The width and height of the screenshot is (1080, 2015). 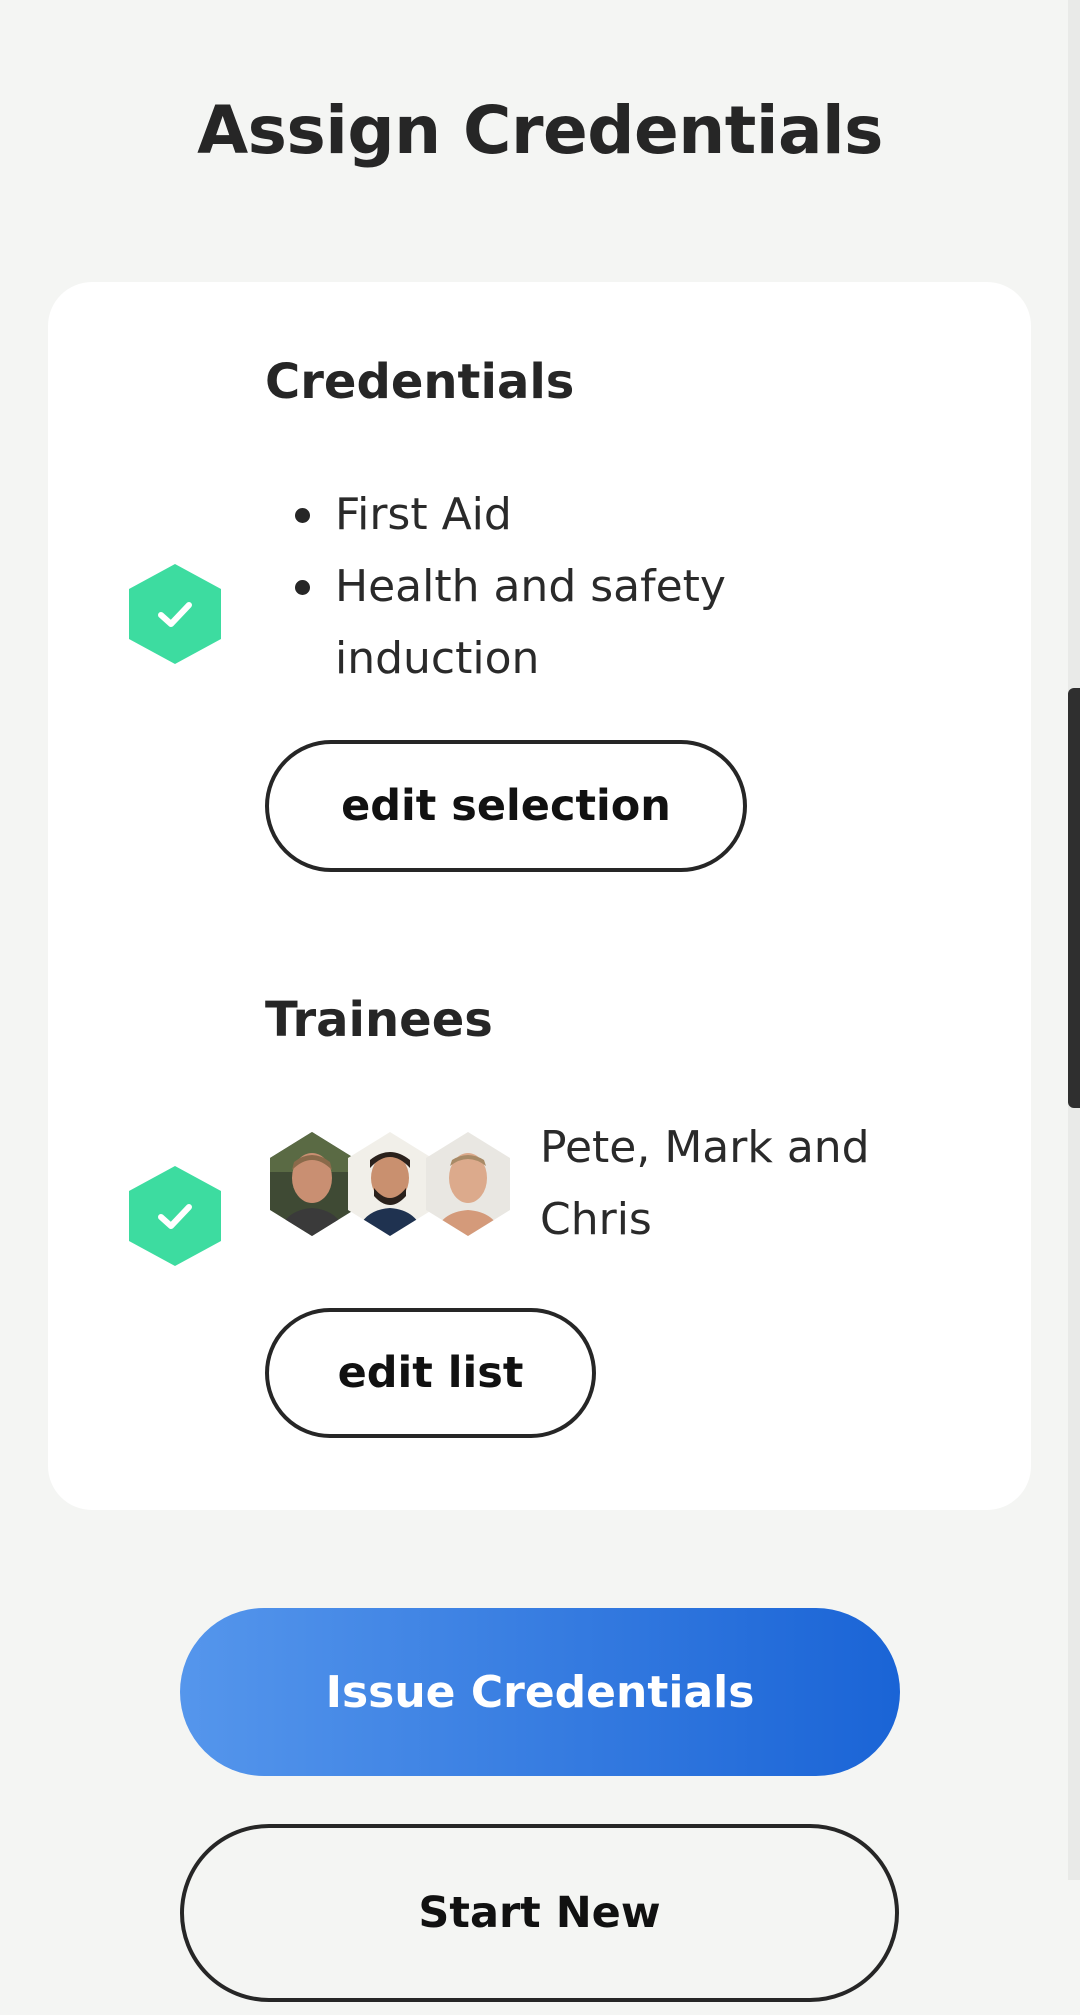 What do you see at coordinates (379, 1020) in the screenshot?
I see `trainees-heading: Trainees` at bounding box center [379, 1020].